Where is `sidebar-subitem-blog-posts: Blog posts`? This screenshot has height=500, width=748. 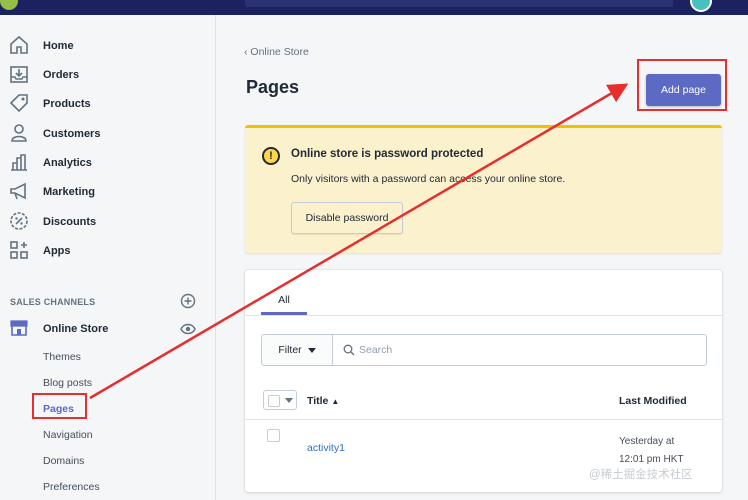 sidebar-subitem-blog-posts: Blog posts is located at coordinates (67, 383).